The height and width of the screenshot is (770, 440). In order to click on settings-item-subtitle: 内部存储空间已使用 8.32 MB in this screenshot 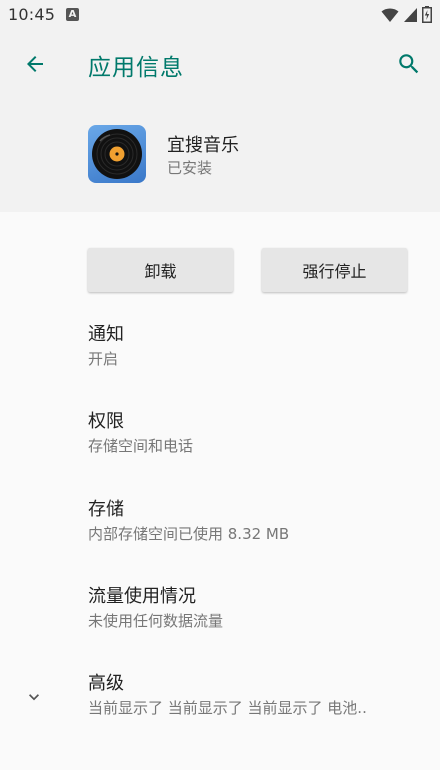, I will do `click(189, 534)`.